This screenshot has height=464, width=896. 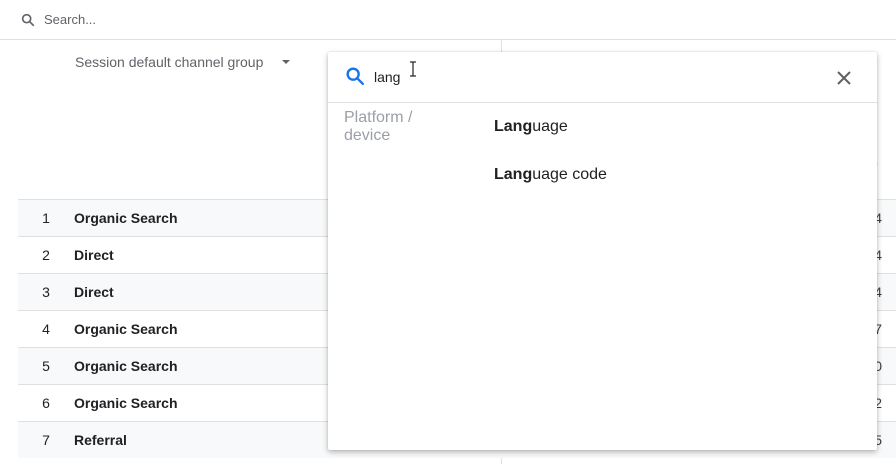 I want to click on dimension-header: Session default channel group, so click(x=169, y=62).